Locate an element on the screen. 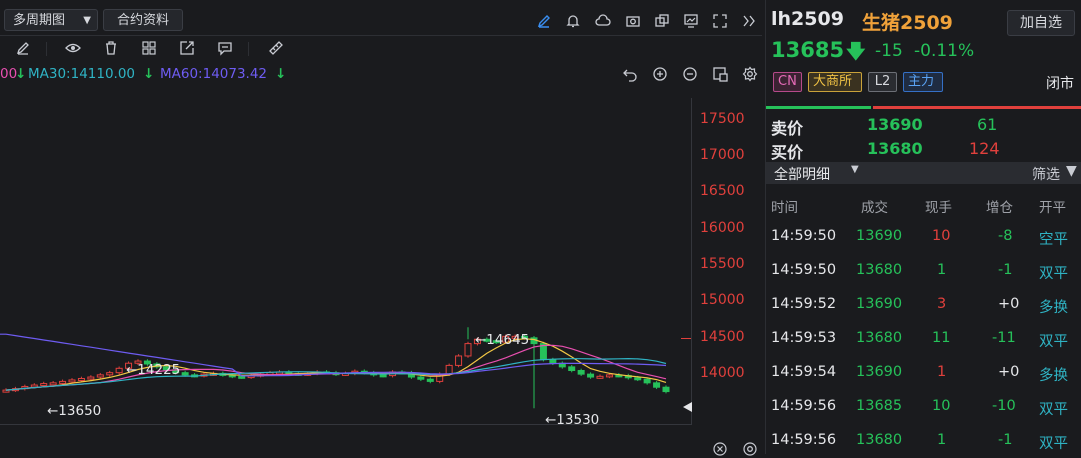  close-circle-icon is located at coordinates (720, 449).